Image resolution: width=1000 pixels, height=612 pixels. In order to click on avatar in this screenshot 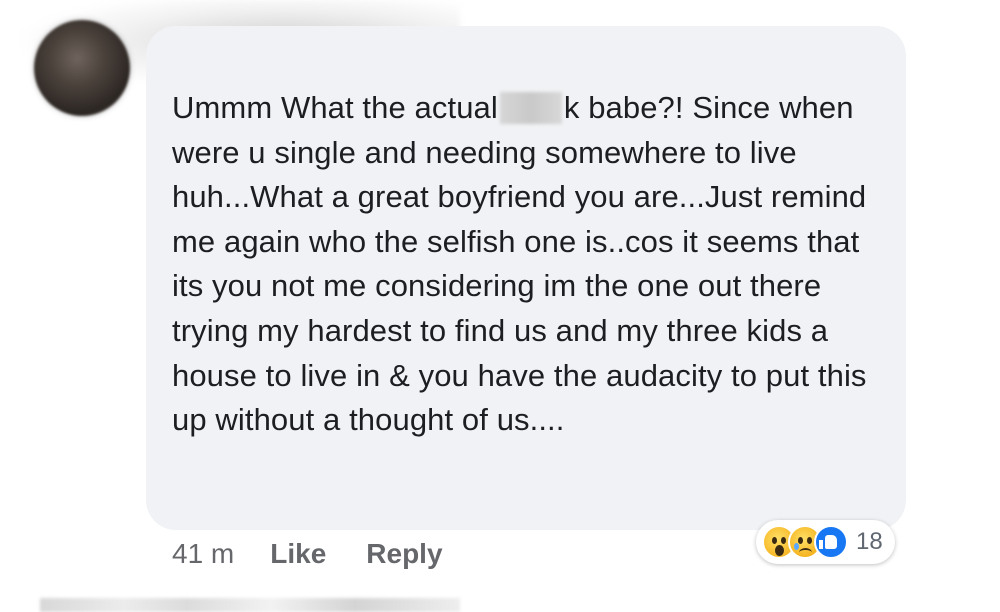, I will do `click(82, 68)`.